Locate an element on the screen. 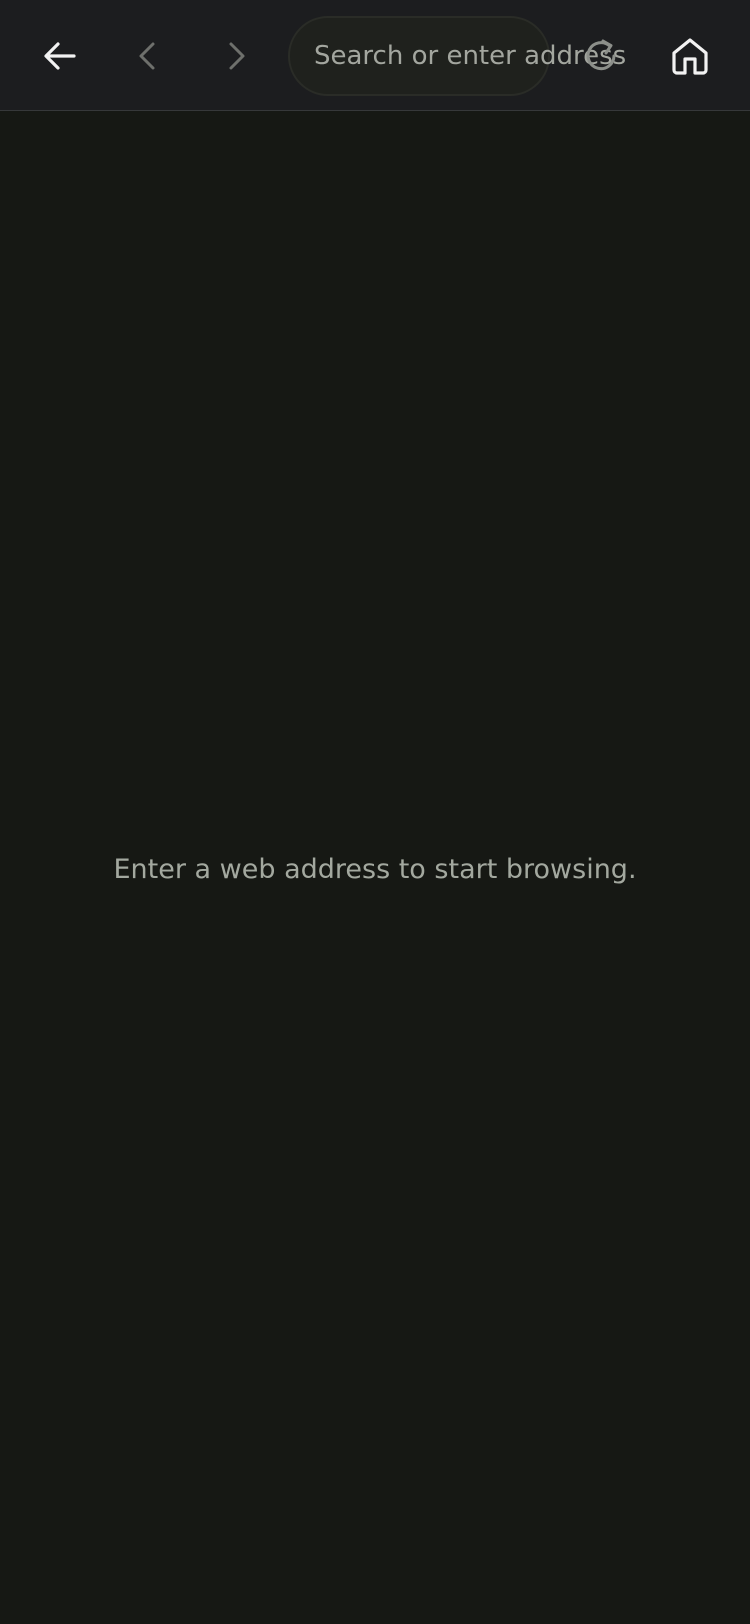  home-icon is located at coordinates (690, 56).